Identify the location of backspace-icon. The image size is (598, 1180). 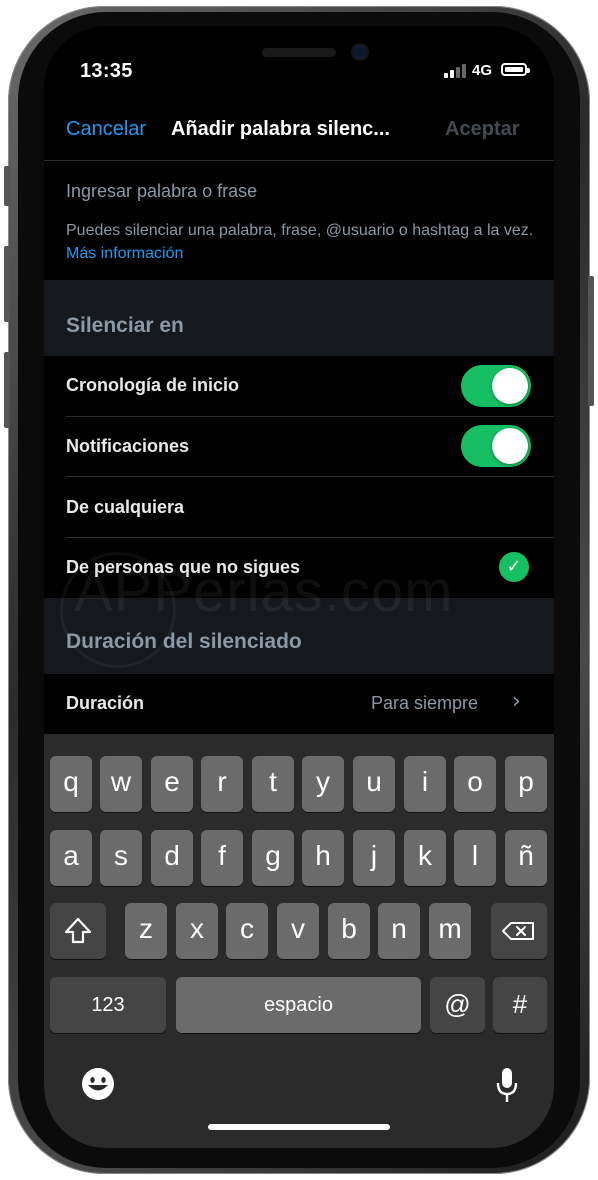
(518, 931).